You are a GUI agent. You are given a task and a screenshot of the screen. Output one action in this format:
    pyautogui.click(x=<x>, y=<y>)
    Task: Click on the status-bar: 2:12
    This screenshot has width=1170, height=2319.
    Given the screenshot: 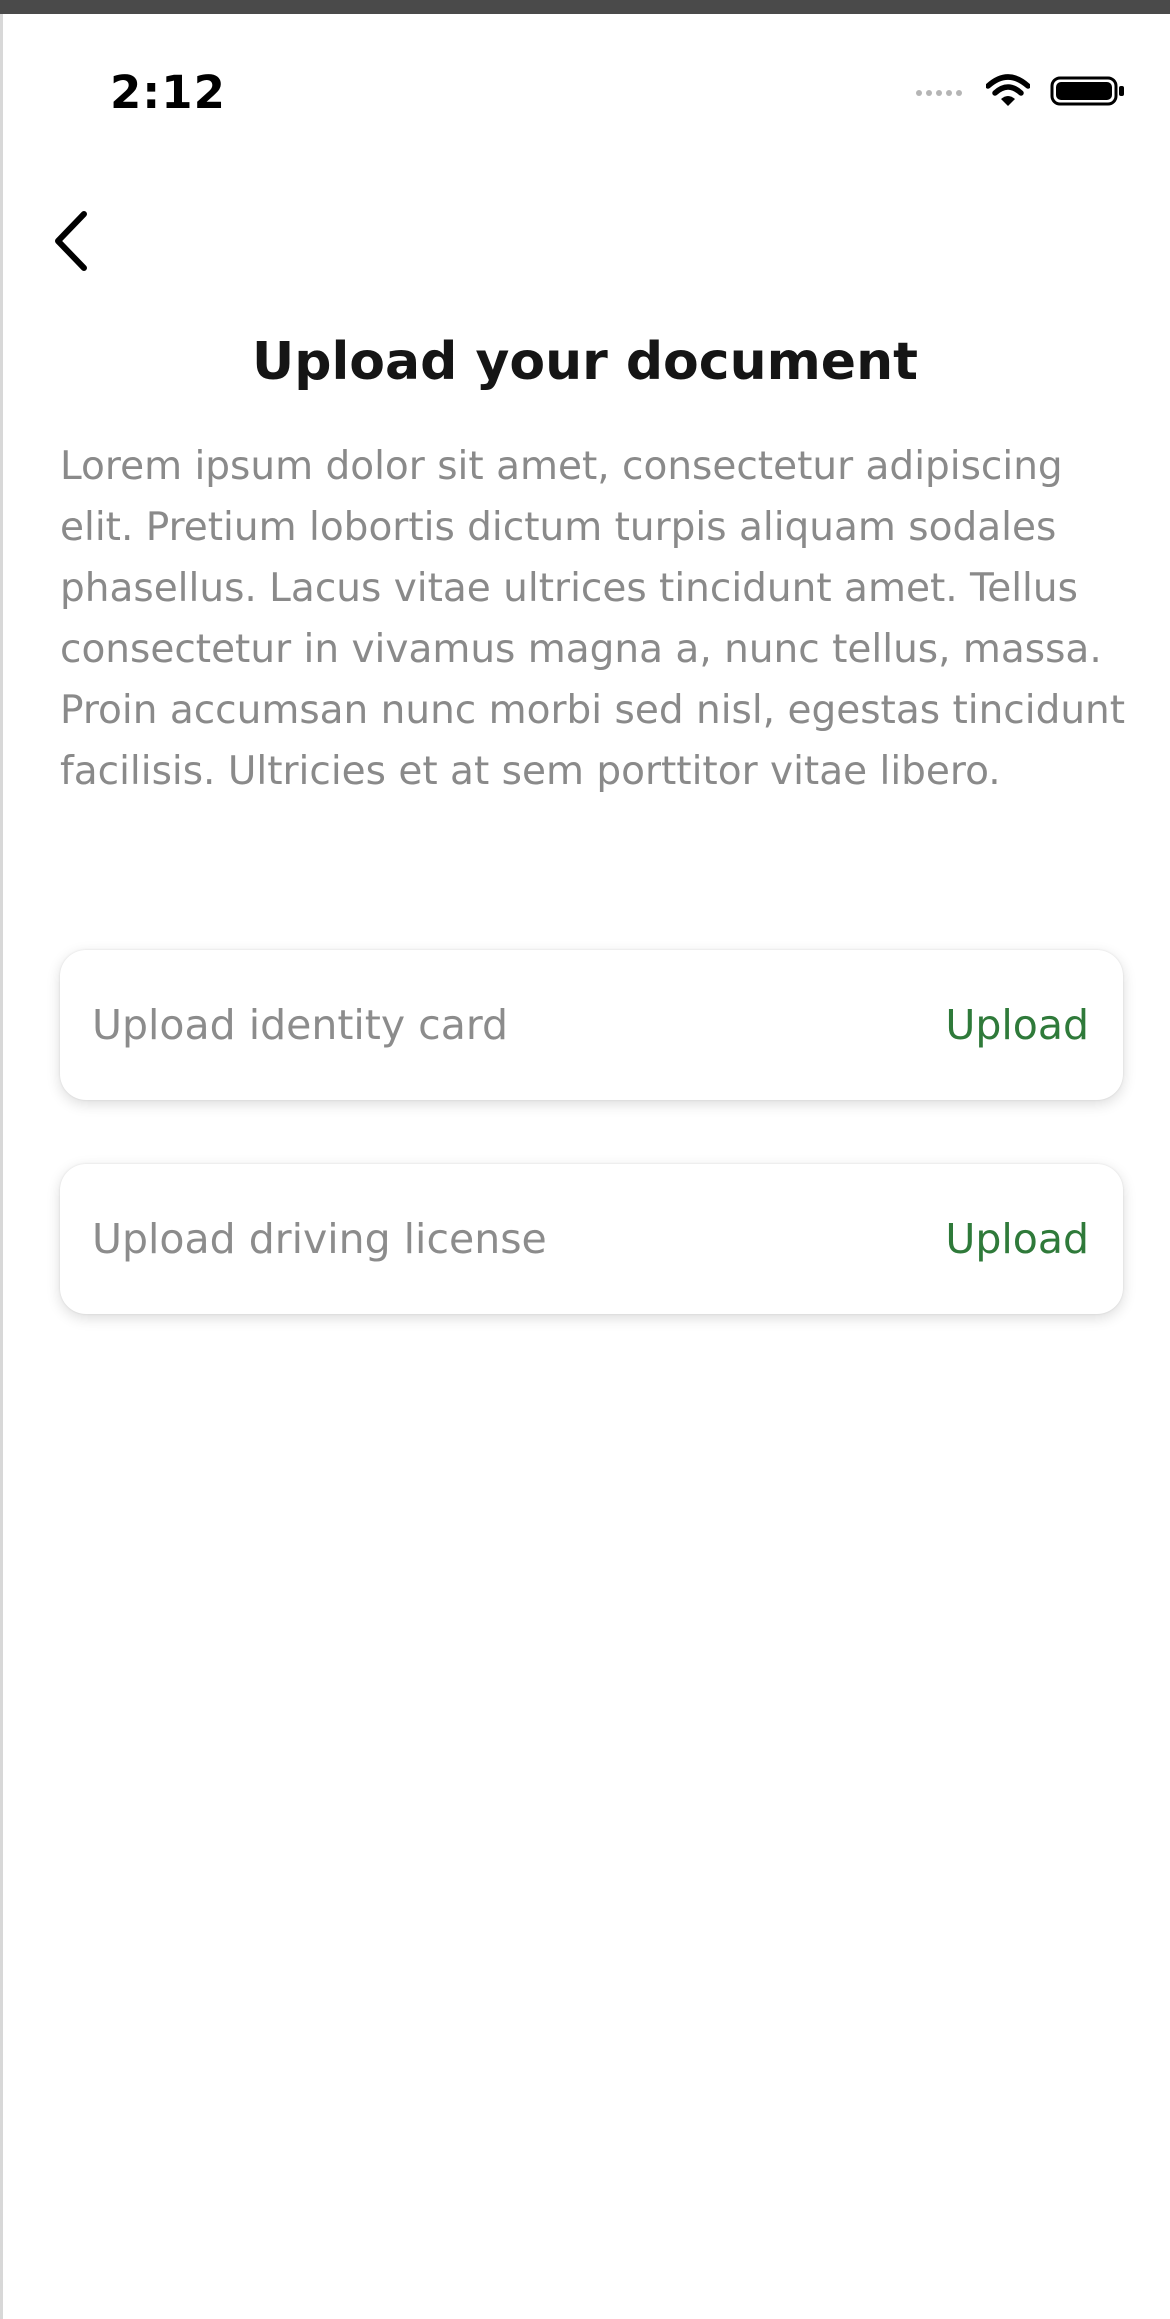 What is the action you would take?
    pyautogui.click(x=585, y=89)
    